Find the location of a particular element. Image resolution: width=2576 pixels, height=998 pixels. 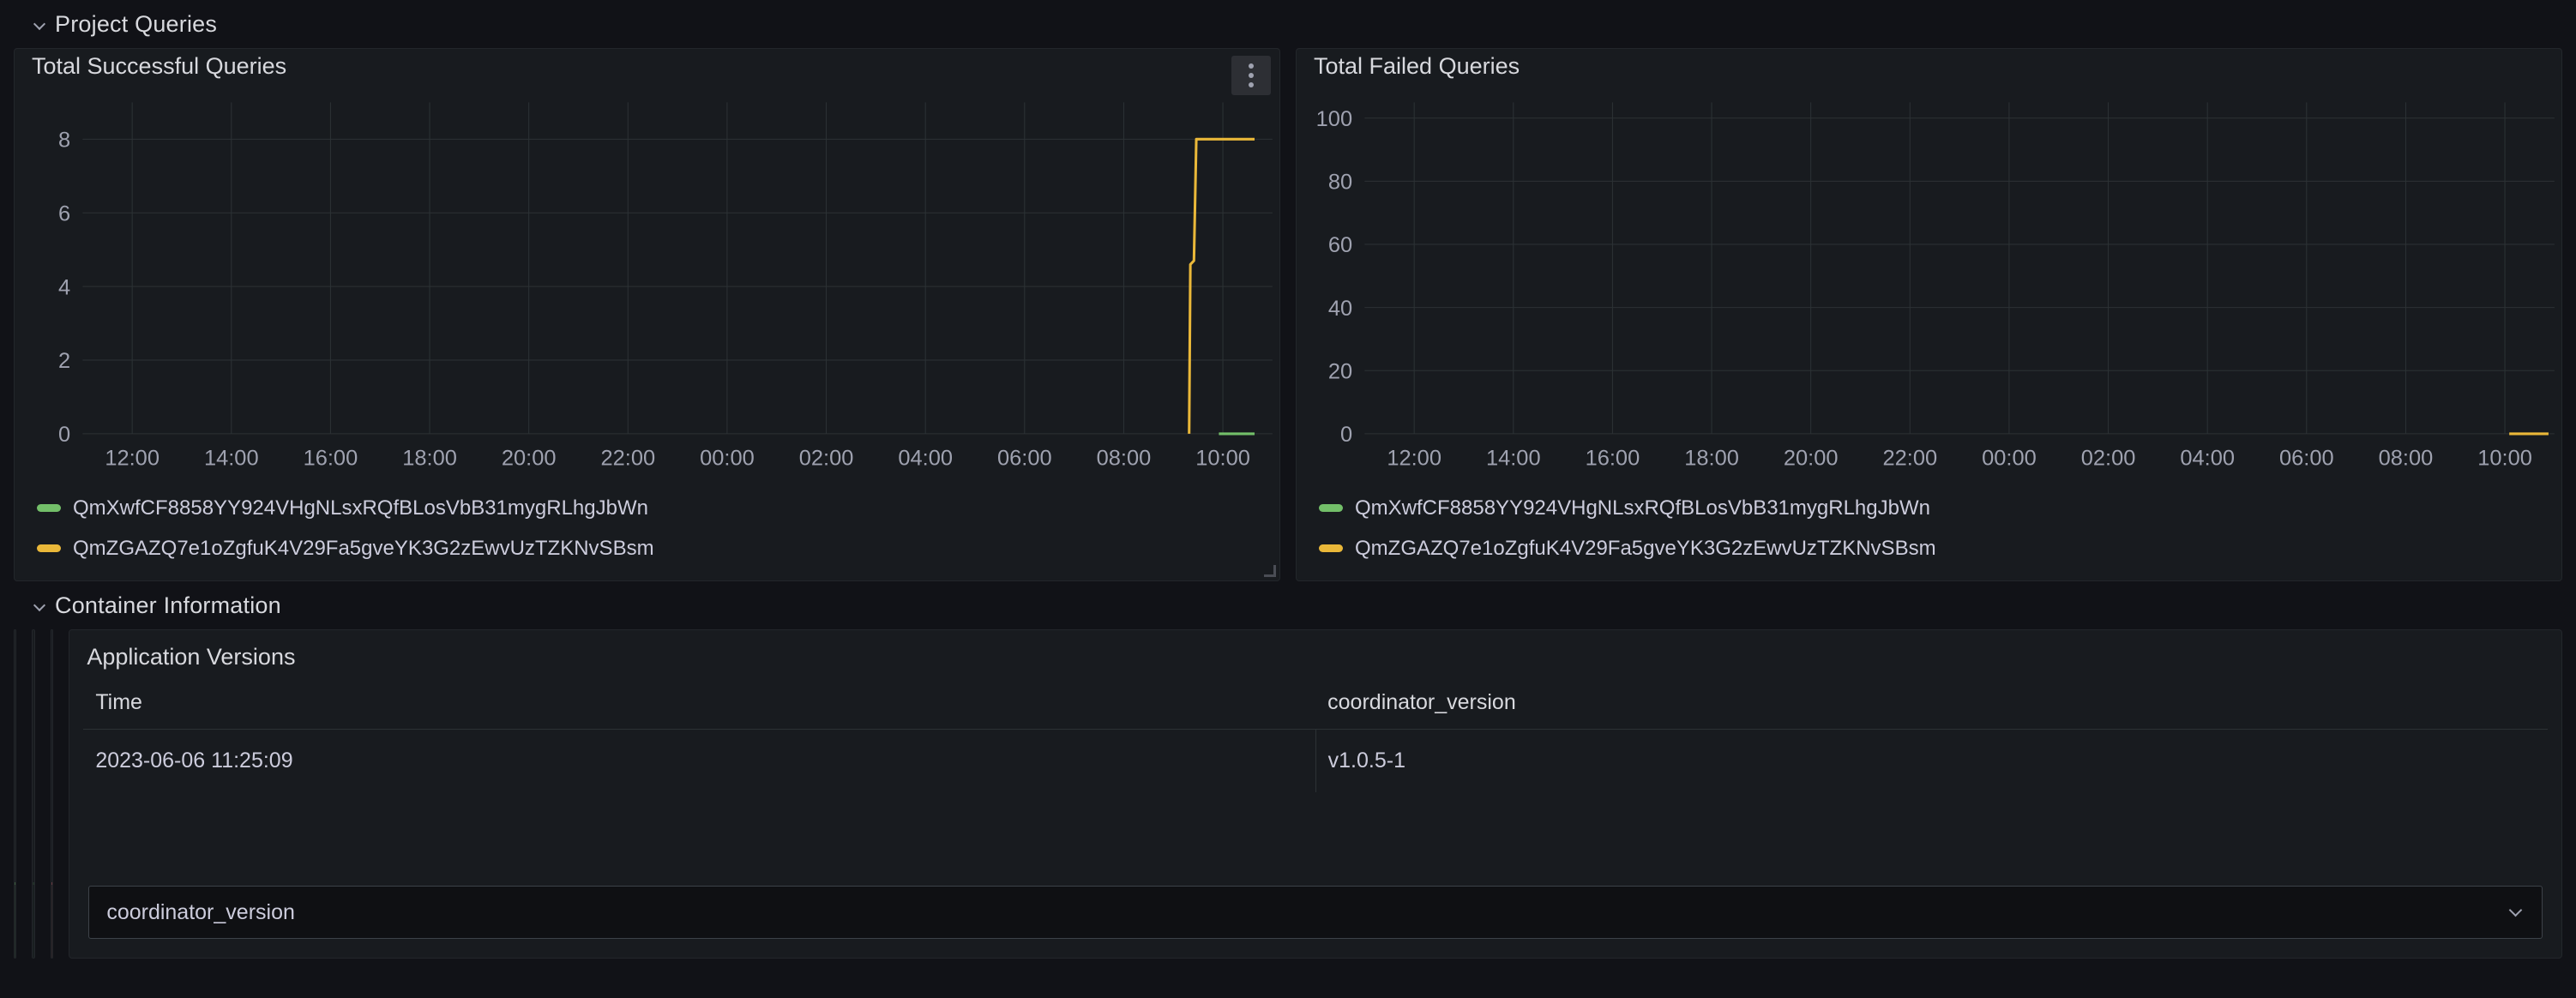

svg-text: 6 is located at coordinates (64, 213).